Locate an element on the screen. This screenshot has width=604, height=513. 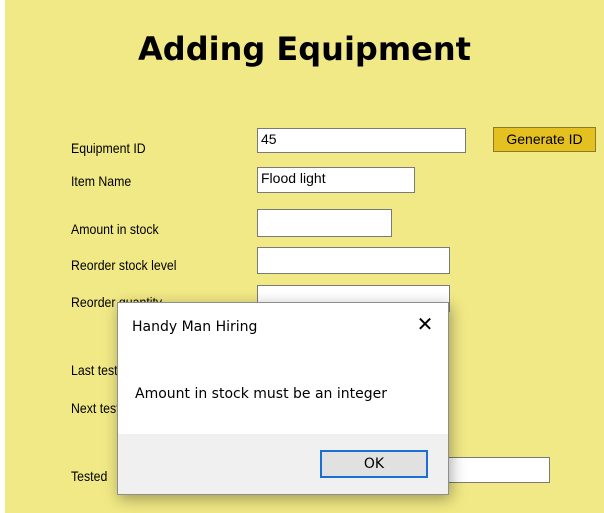
equipment-id-label: Equipment ID is located at coordinates (108, 148).